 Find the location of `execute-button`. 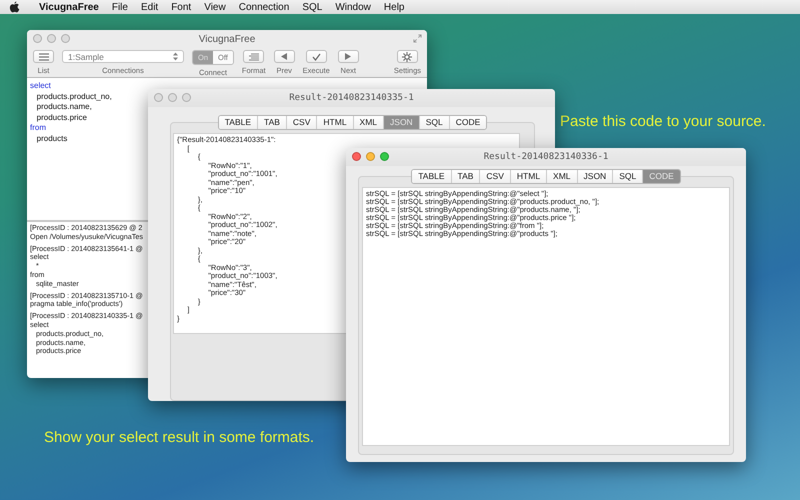

execute-button is located at coordinates (316, 56).